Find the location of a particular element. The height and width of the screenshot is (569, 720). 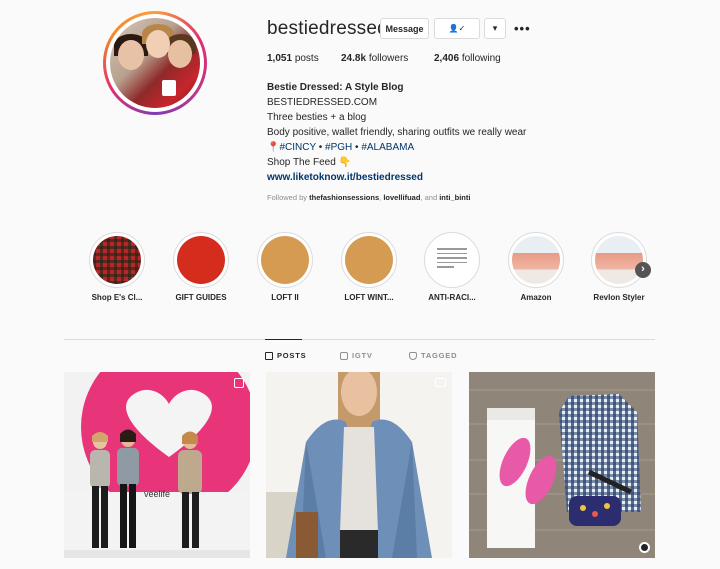

tag-icon is located at coordinates (413, 355).